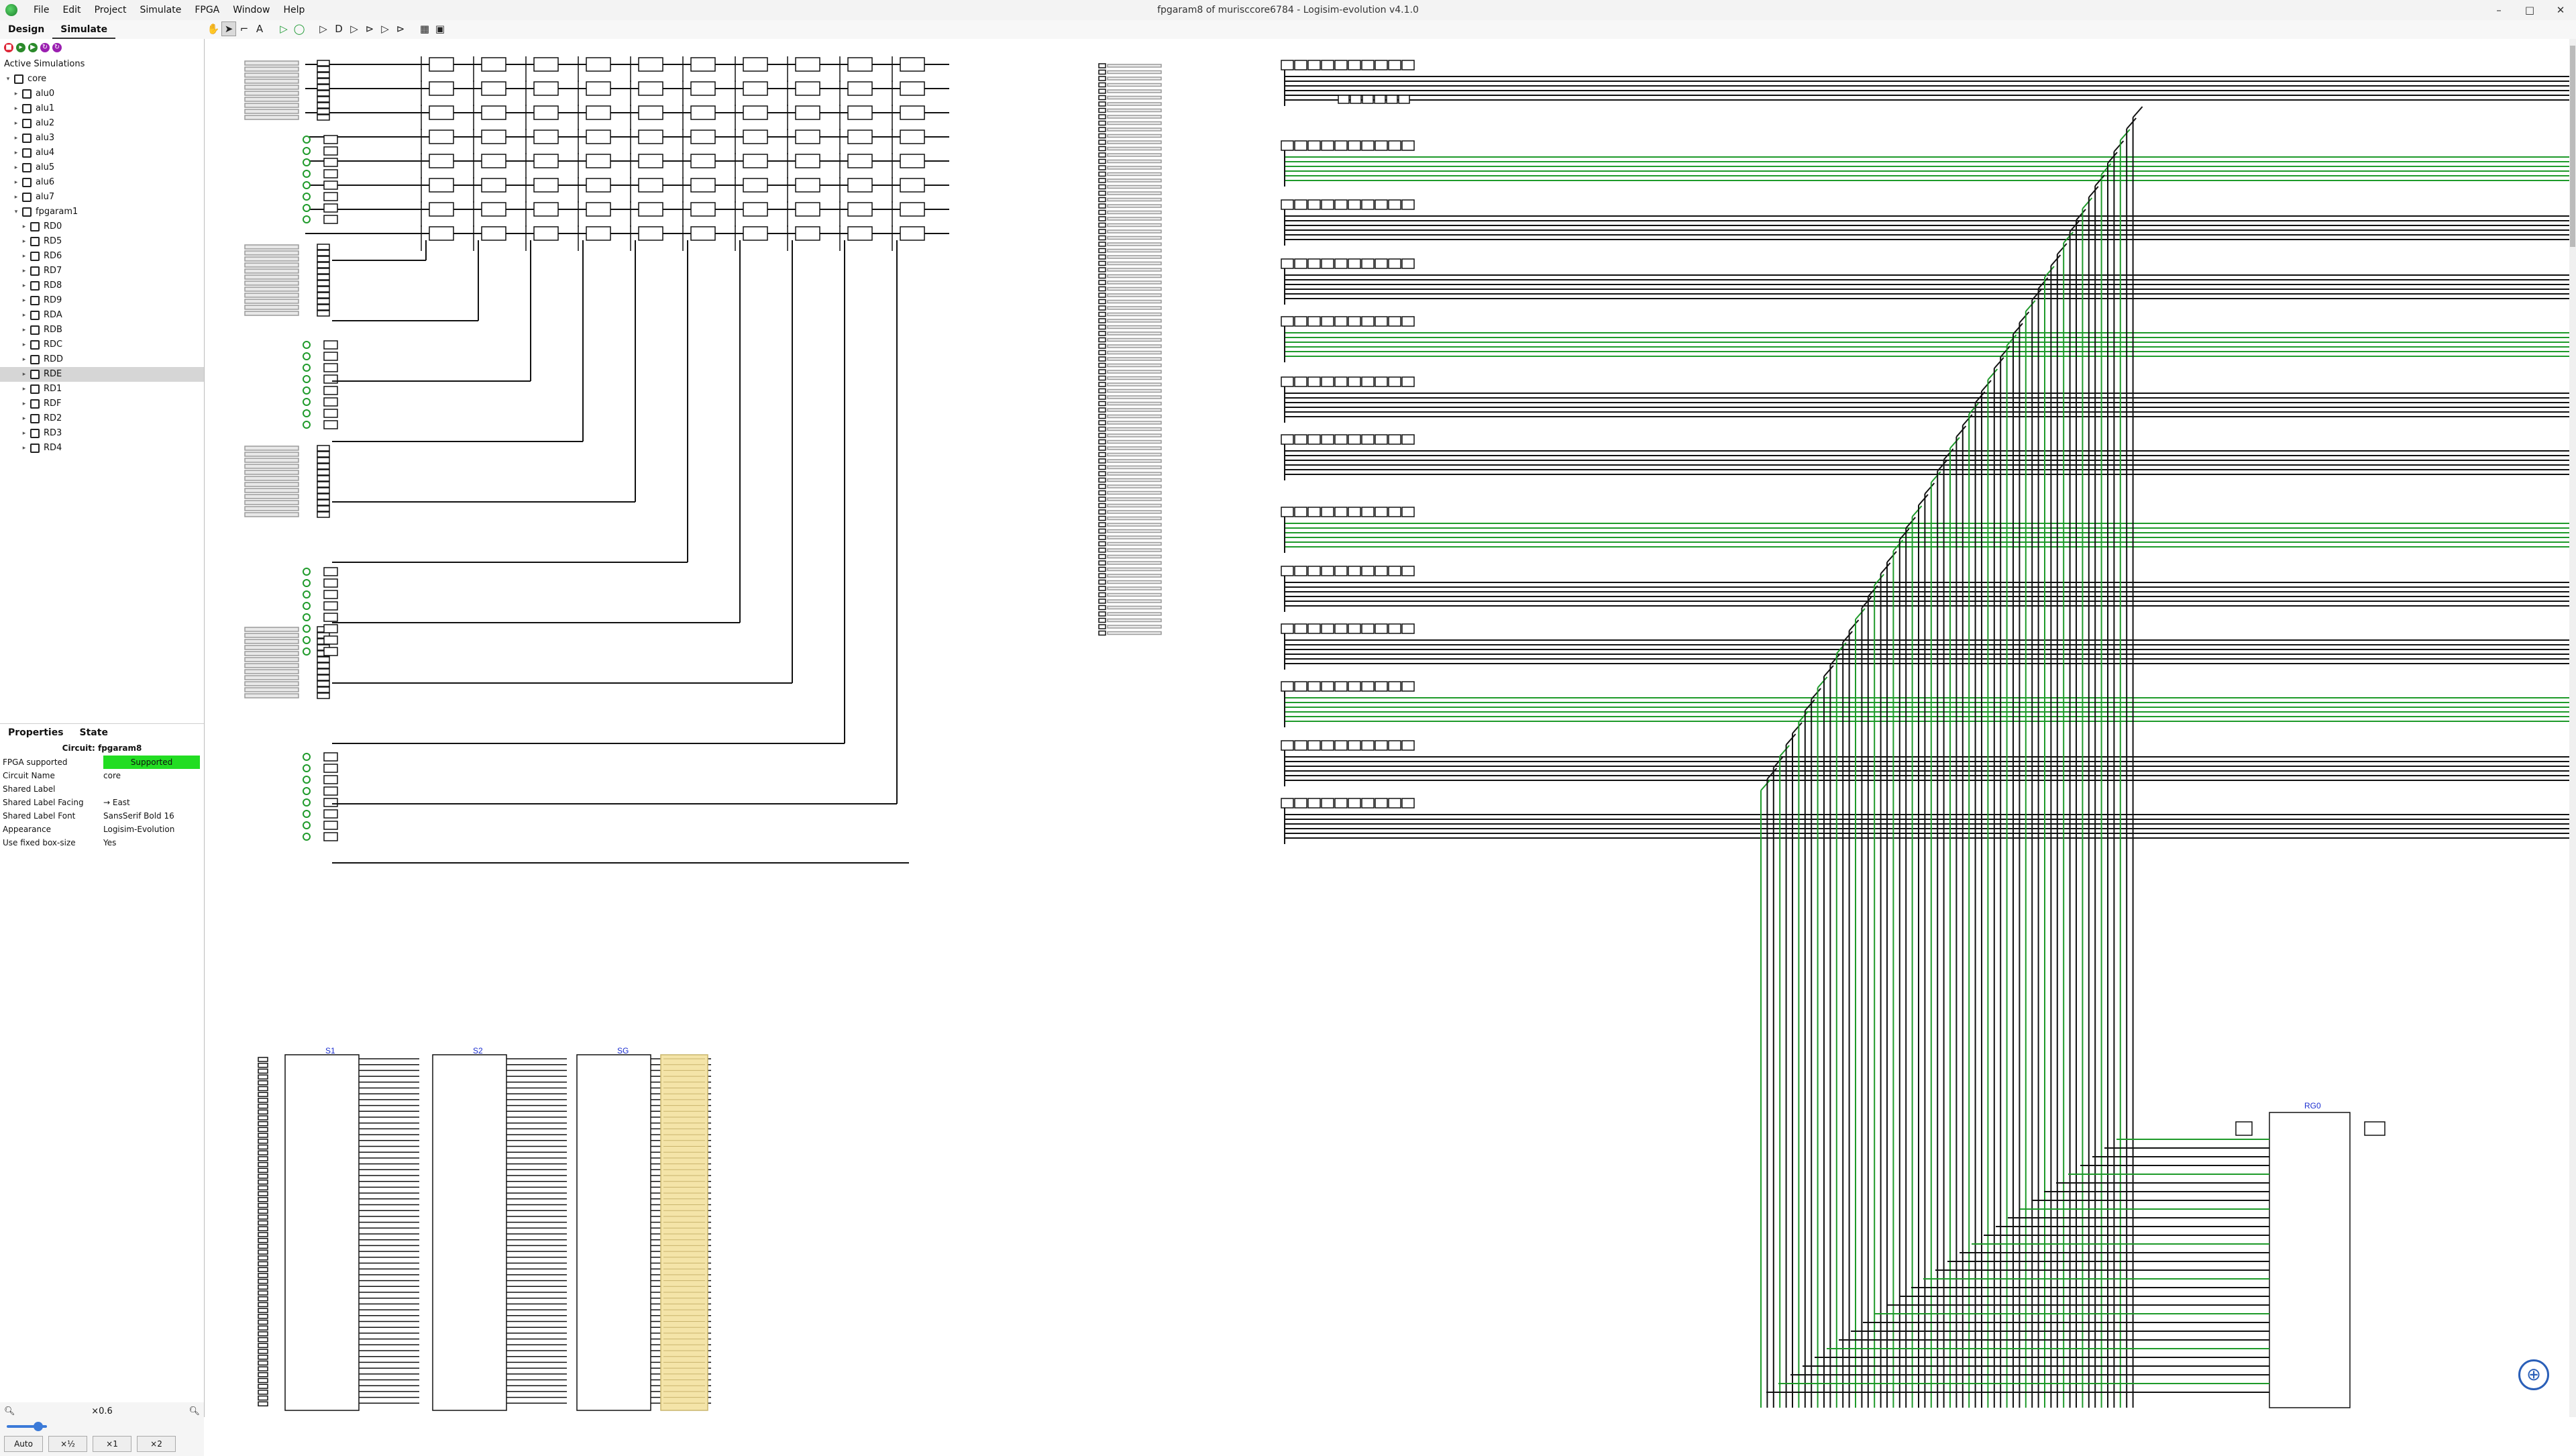 This screenshot has height=1456, width=2576. Describe the element at coordinates (102, 79) in the screenshot. I see `tree-item-core: ▾ core` at that location.